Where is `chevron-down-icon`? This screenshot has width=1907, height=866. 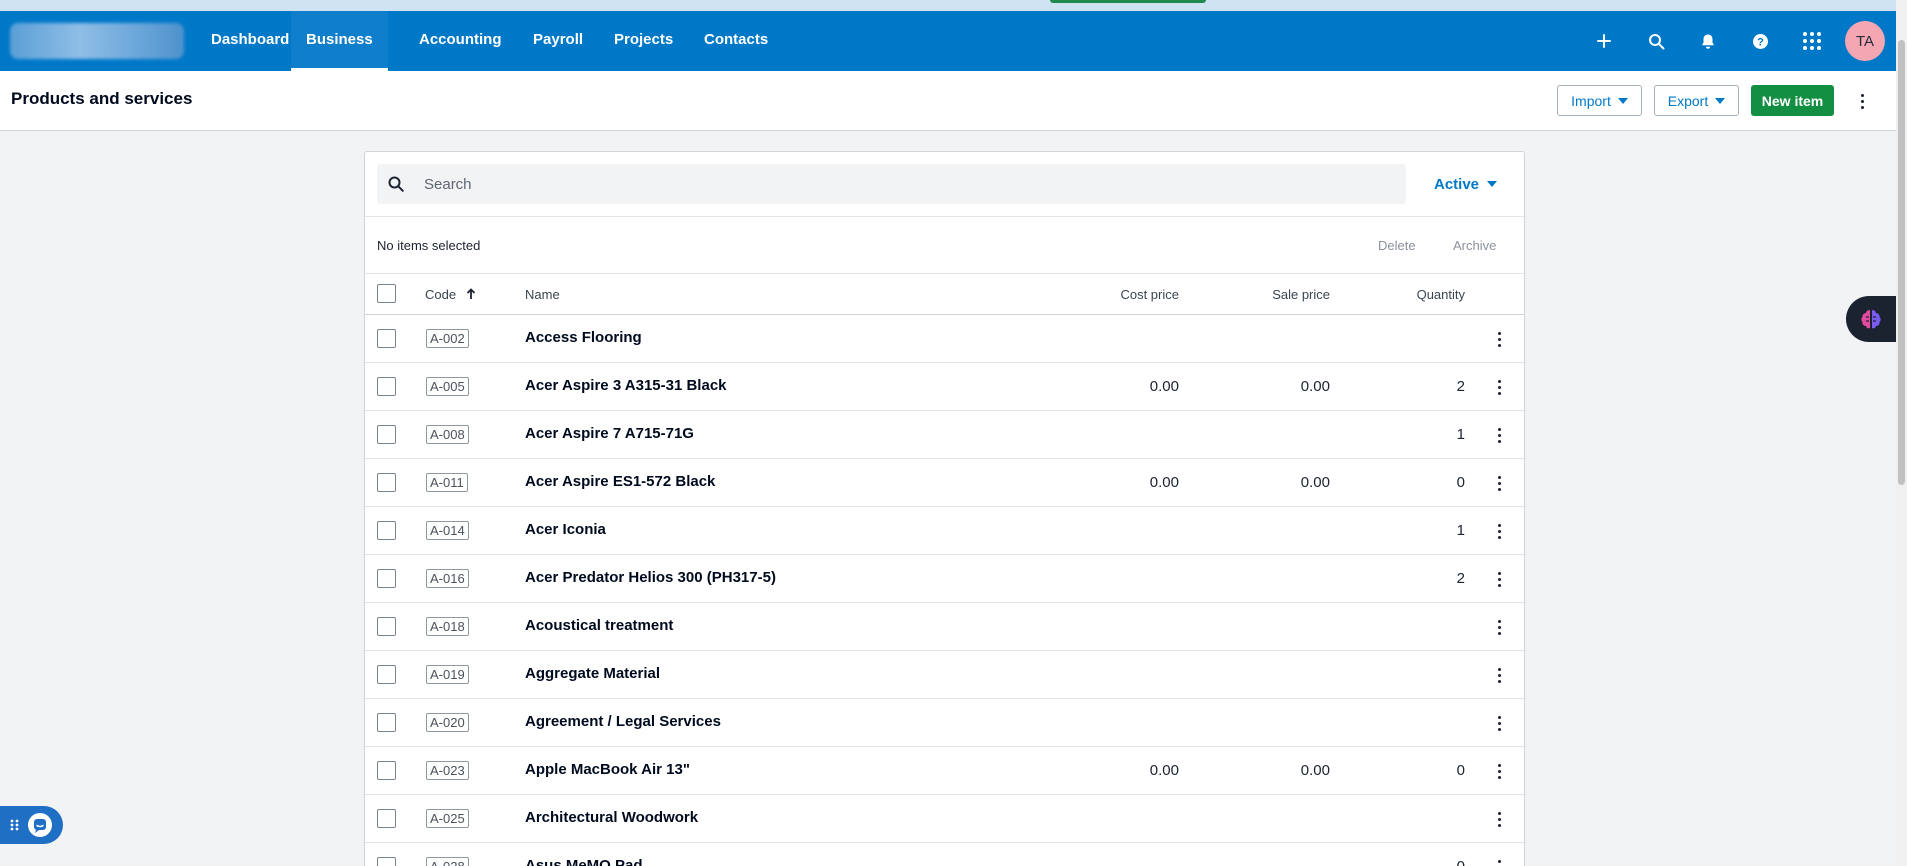 chevron-down-icon is located at coordinates (1720, 100).